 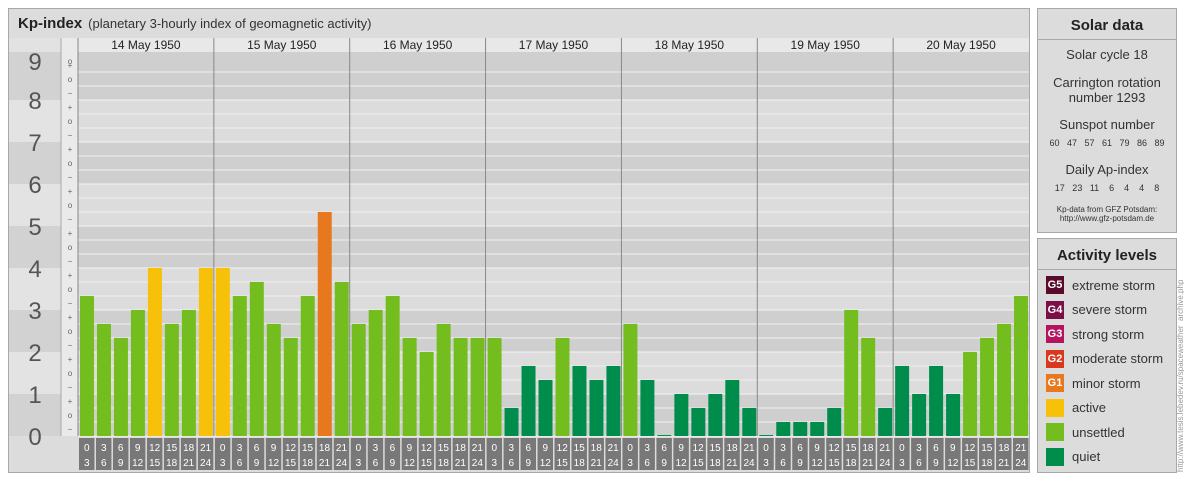 What do you see at coordinates (1055, 383) in the screenshot?
I see `legend-swatch: G1` at bounding box center [1055, 383].